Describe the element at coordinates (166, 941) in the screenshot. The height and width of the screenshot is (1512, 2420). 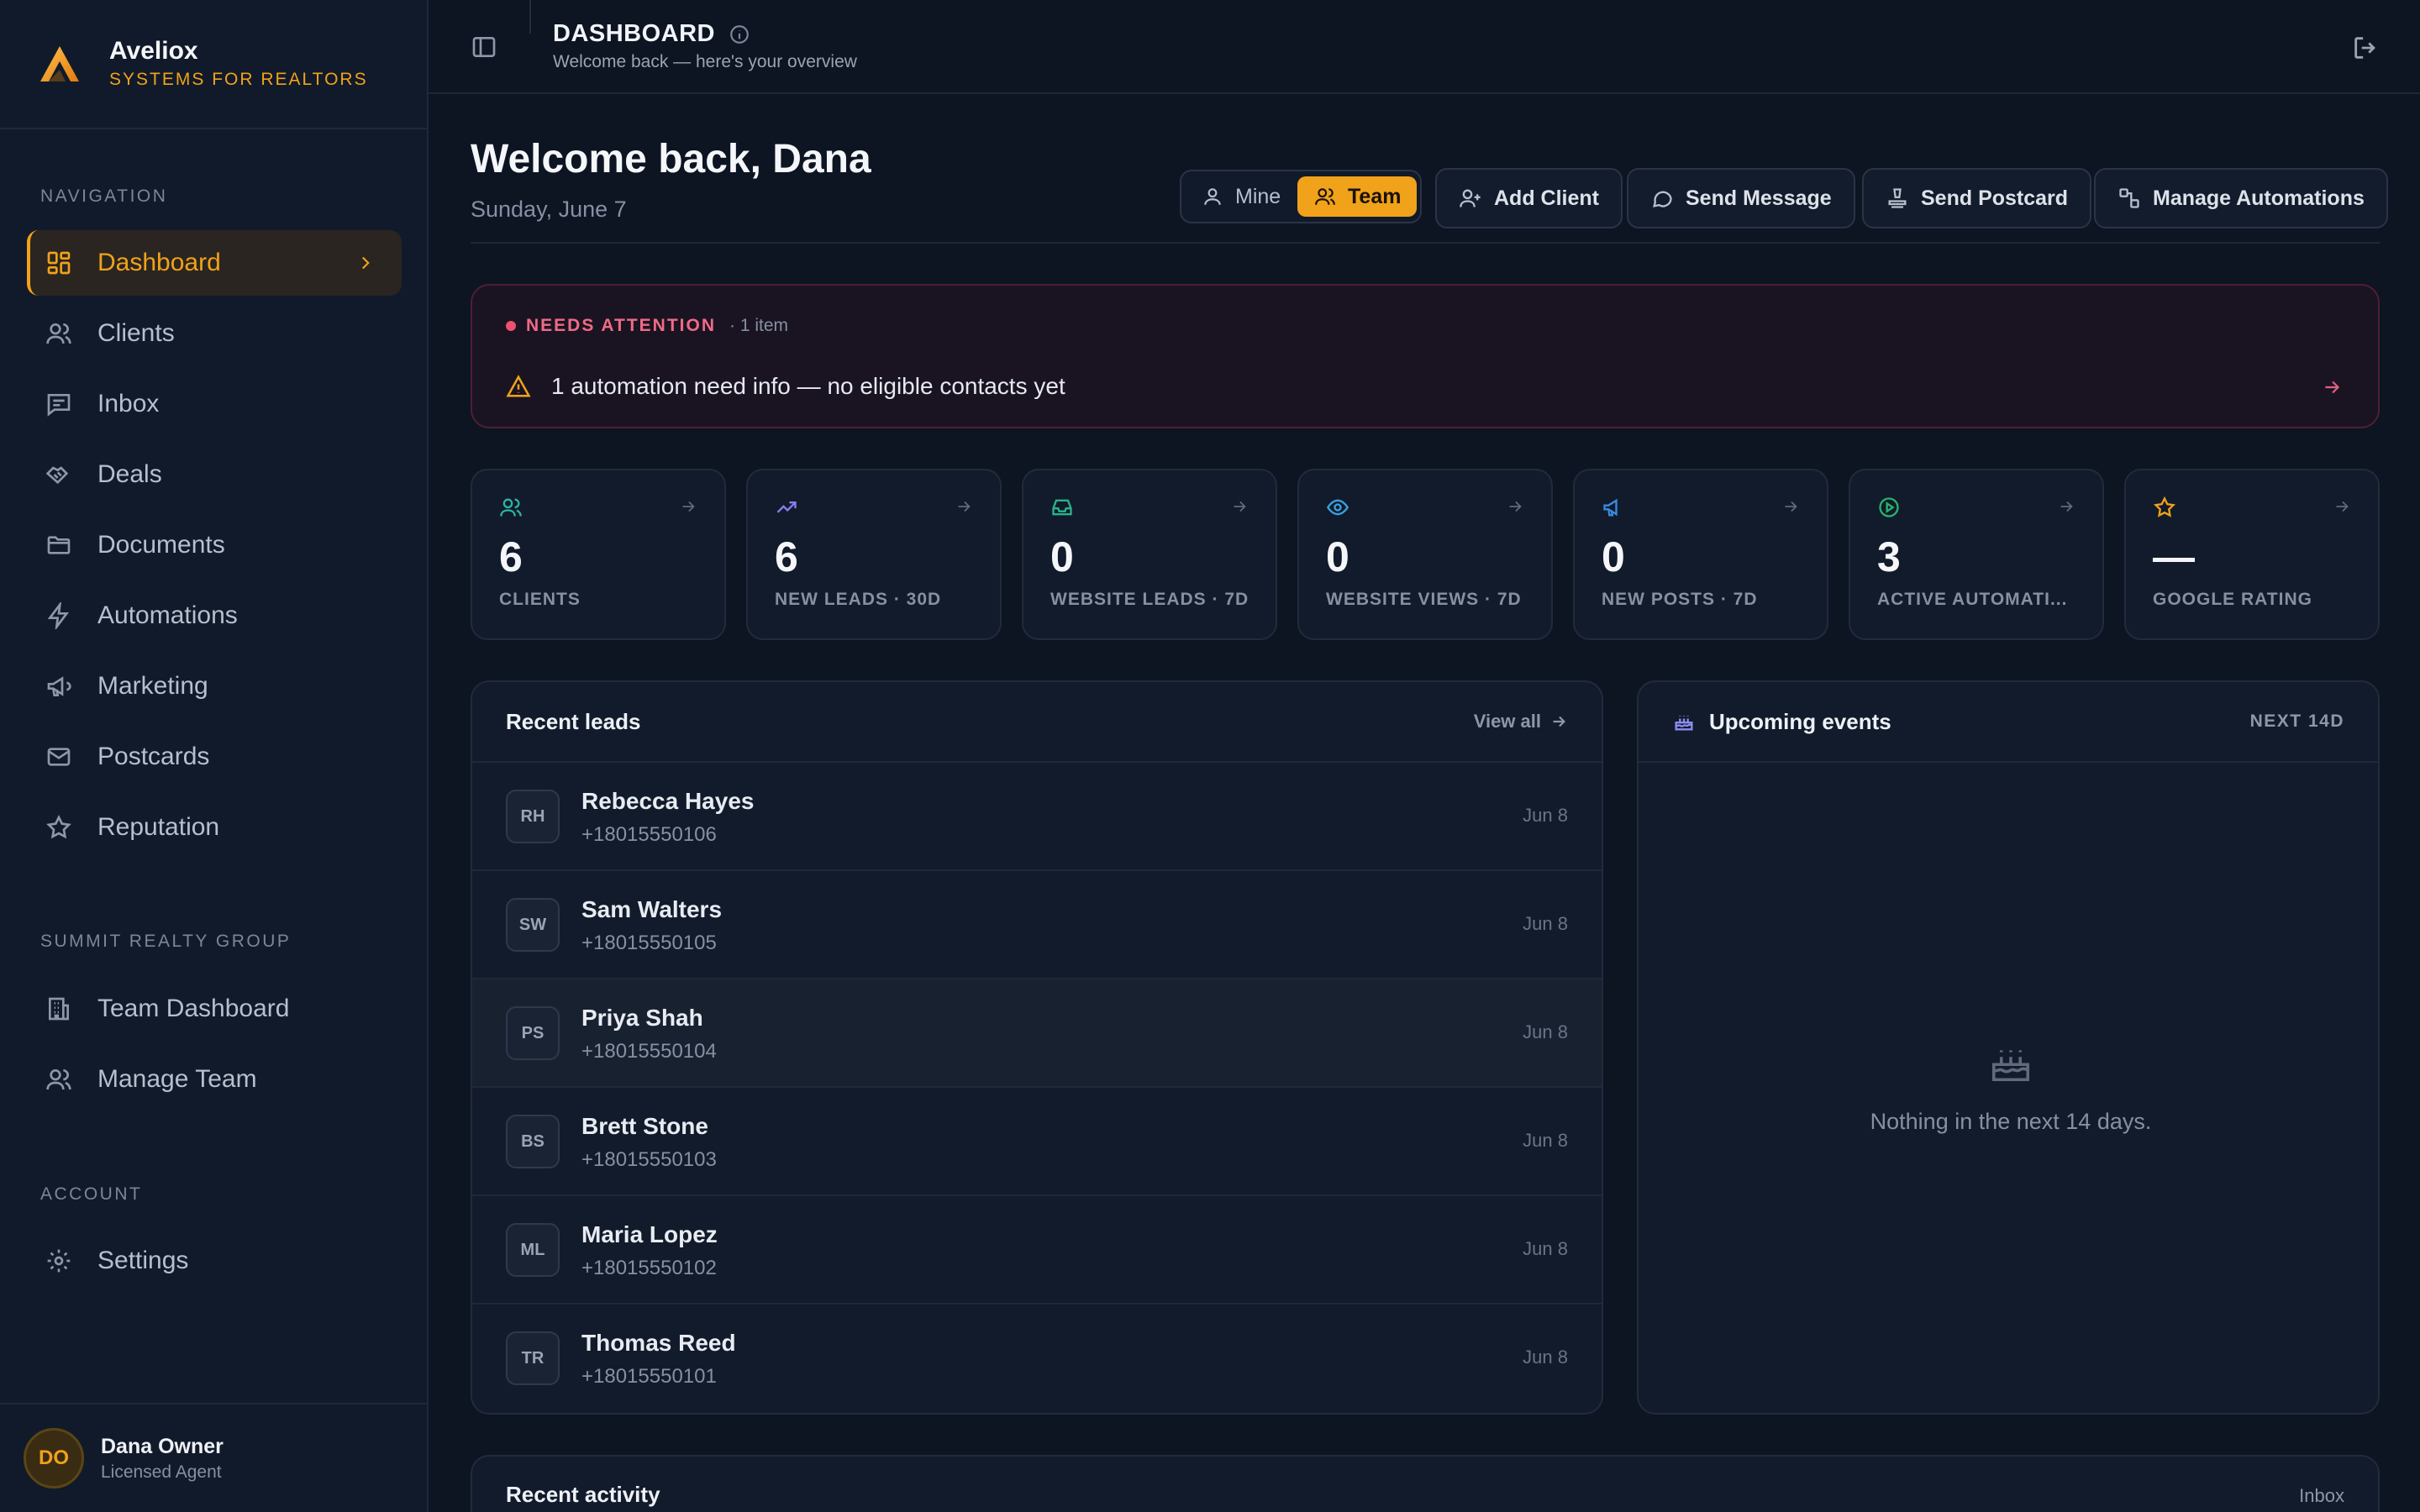
I see `nav-section-group: SUMMIT REALTY GROUP` at that location.